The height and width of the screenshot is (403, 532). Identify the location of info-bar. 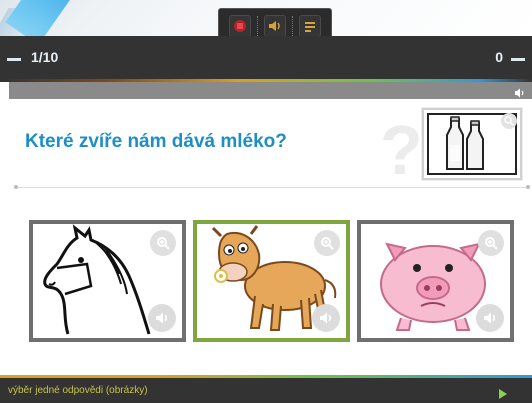
(270, 90).